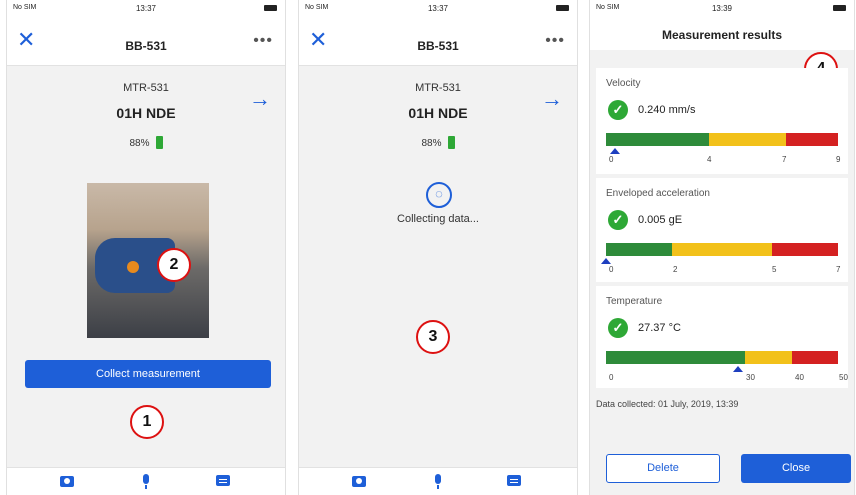 The height and width of the screenshot is (495, 856). Describe the element at coordinates (667, 110) in the screenshot. I see `velocity-value: 0.240 mm/s` at that location.